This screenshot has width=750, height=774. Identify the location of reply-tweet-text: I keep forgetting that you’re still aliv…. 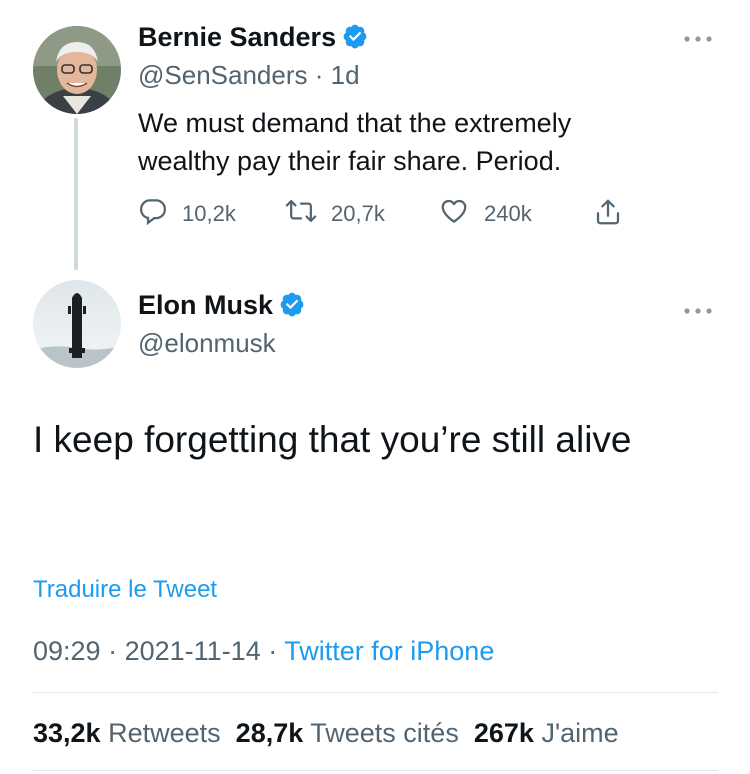
(332, 439).